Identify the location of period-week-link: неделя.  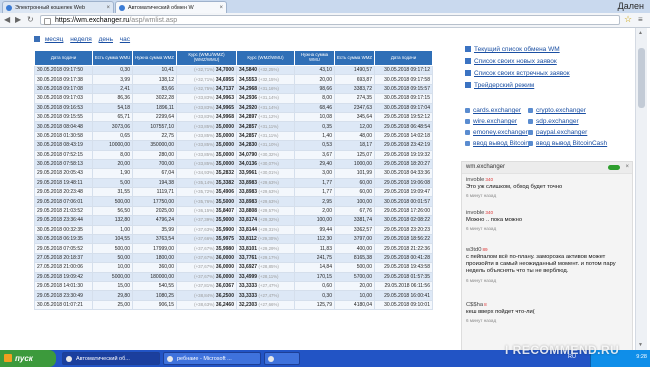
(81, 39).